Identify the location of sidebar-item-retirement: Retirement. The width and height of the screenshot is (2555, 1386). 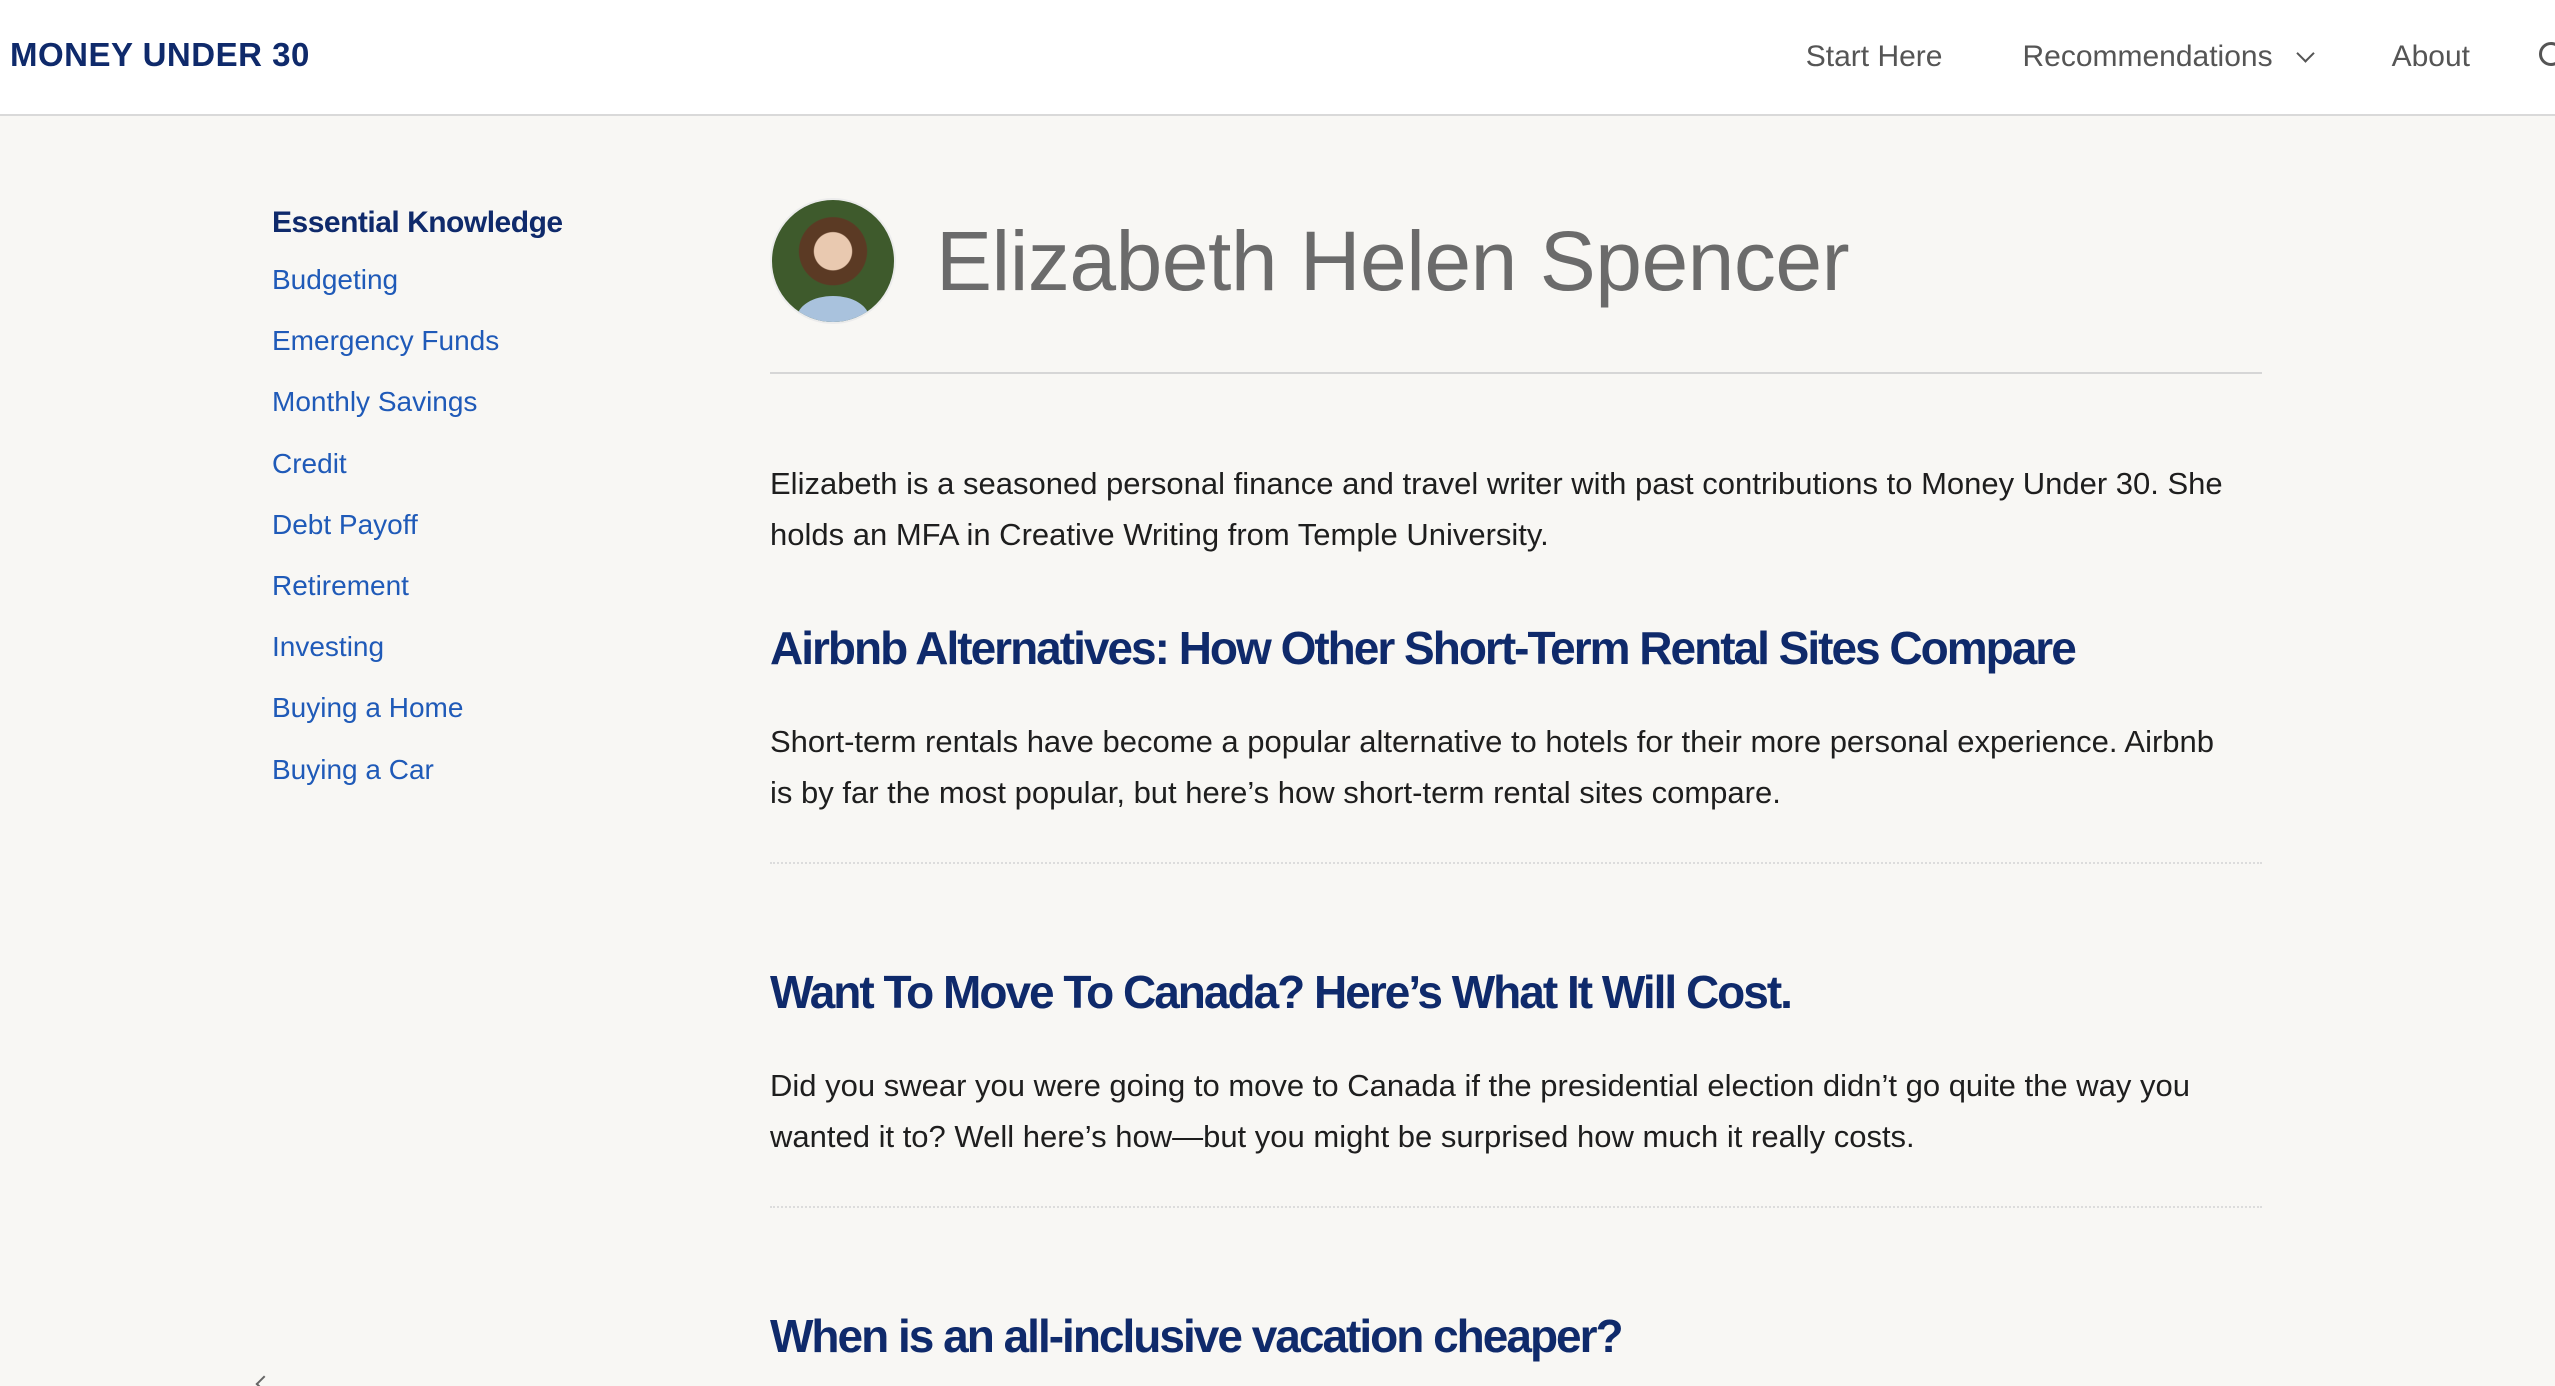
(482, 600).